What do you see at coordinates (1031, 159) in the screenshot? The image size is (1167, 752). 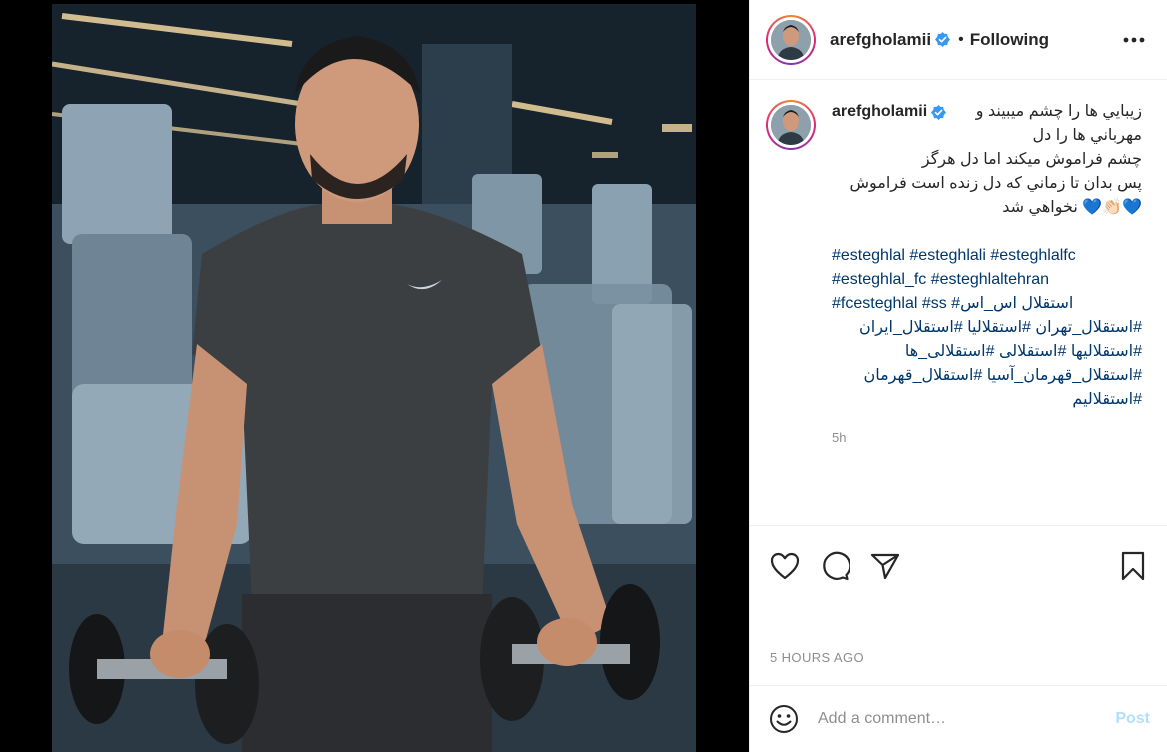 I see `caption-line: چشم فراموش ميكند اما دل هرگز` at bounding box center [1031, 159].